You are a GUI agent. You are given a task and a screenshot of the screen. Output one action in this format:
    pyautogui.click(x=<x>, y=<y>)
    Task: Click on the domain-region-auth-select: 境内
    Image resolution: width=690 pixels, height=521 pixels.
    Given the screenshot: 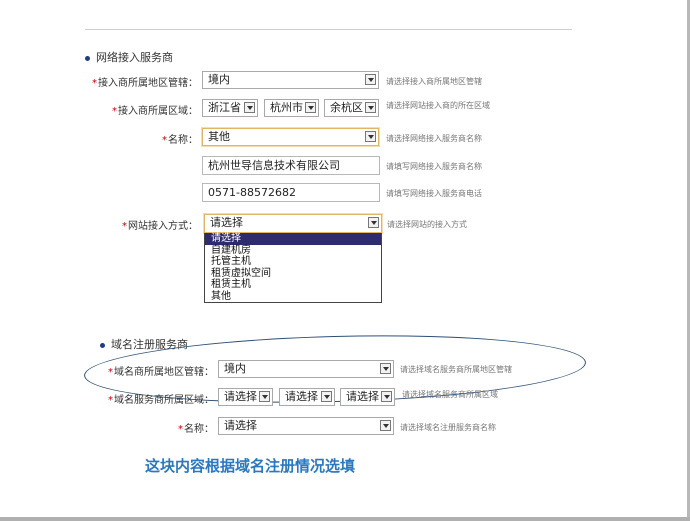 What is the action you would take?
    pyautogui.click(x=306, y=369)
    